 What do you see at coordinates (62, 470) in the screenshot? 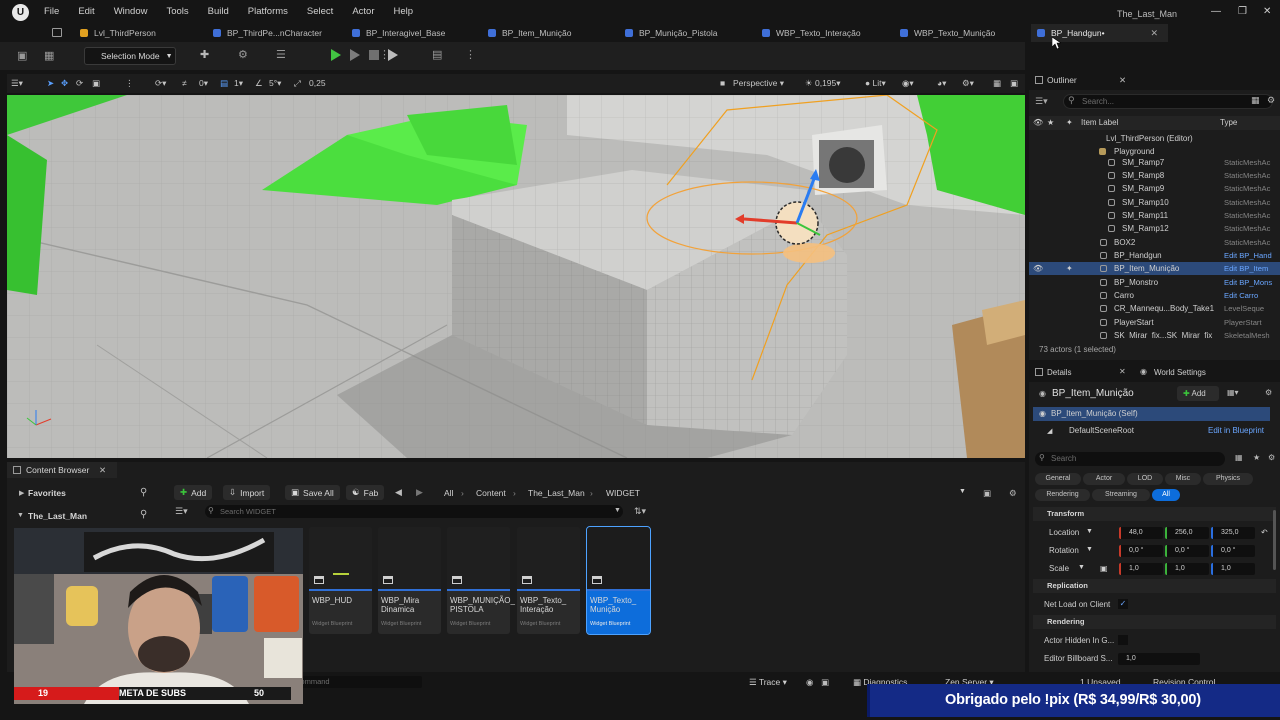
I see `content-browser-tab: Content Browser ✕` at bounding box center [62, 470].